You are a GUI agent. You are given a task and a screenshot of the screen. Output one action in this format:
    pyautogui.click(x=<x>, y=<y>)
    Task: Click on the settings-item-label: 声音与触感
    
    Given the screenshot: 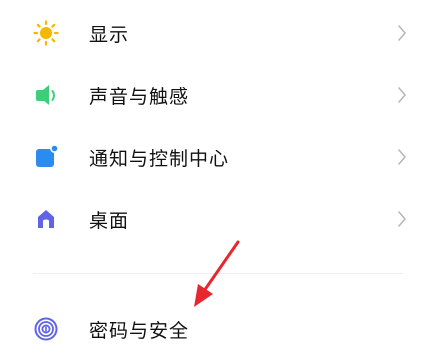 What is the action you would take?
    pyautogui.click(x=139, y=96)
    